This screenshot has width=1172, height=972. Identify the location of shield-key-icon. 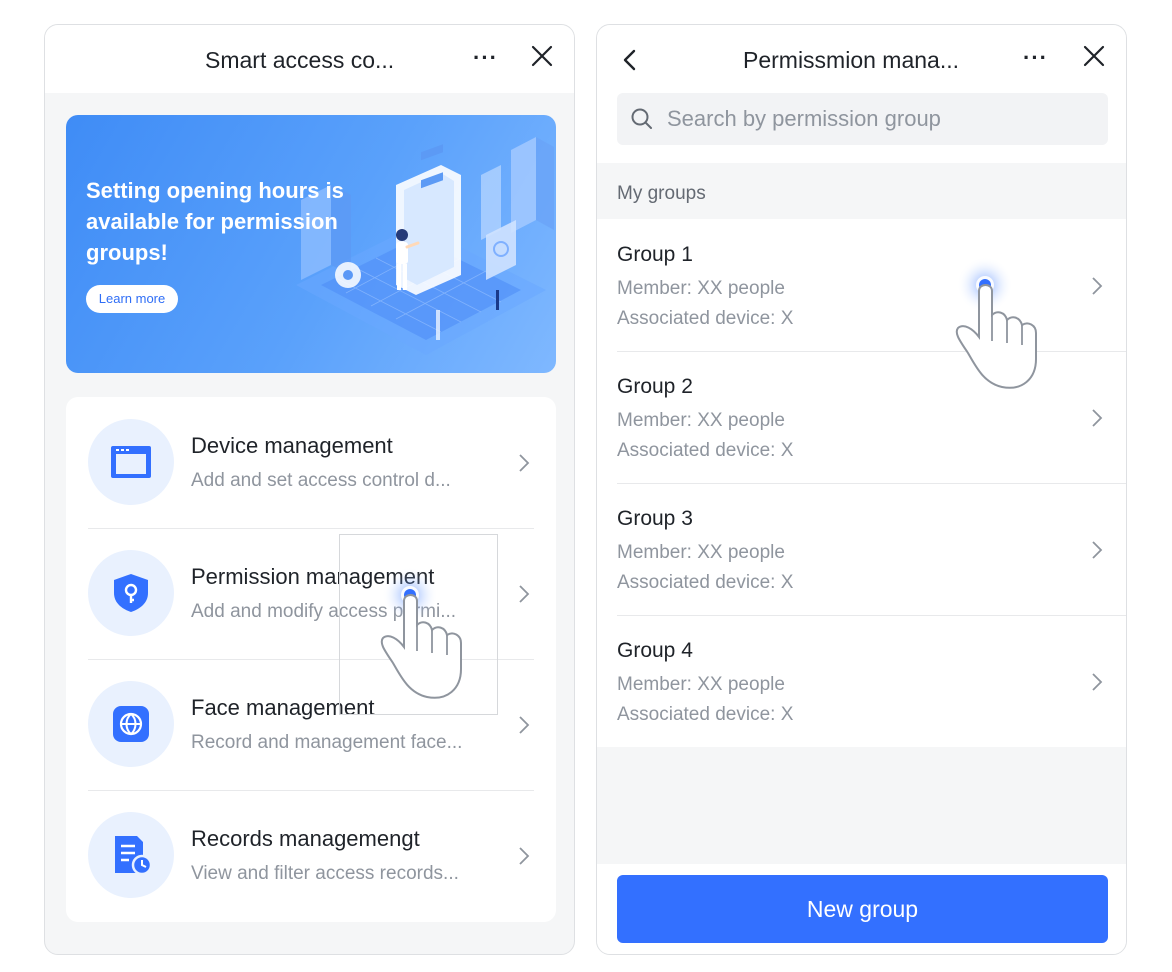
(131, 593).